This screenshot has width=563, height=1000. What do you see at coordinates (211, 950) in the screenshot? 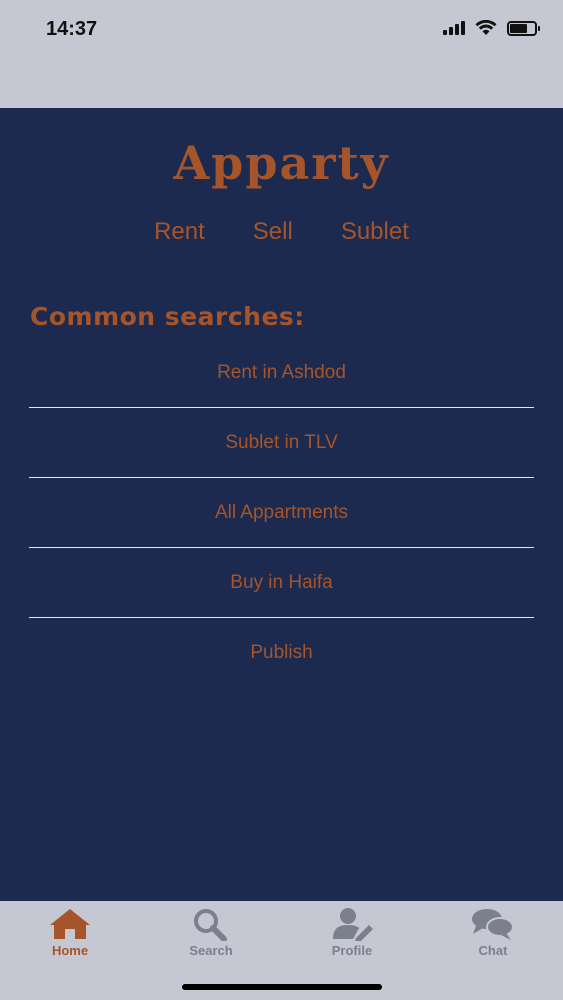
I see `tab-search-label: Search` at bounding box center [211, 950].